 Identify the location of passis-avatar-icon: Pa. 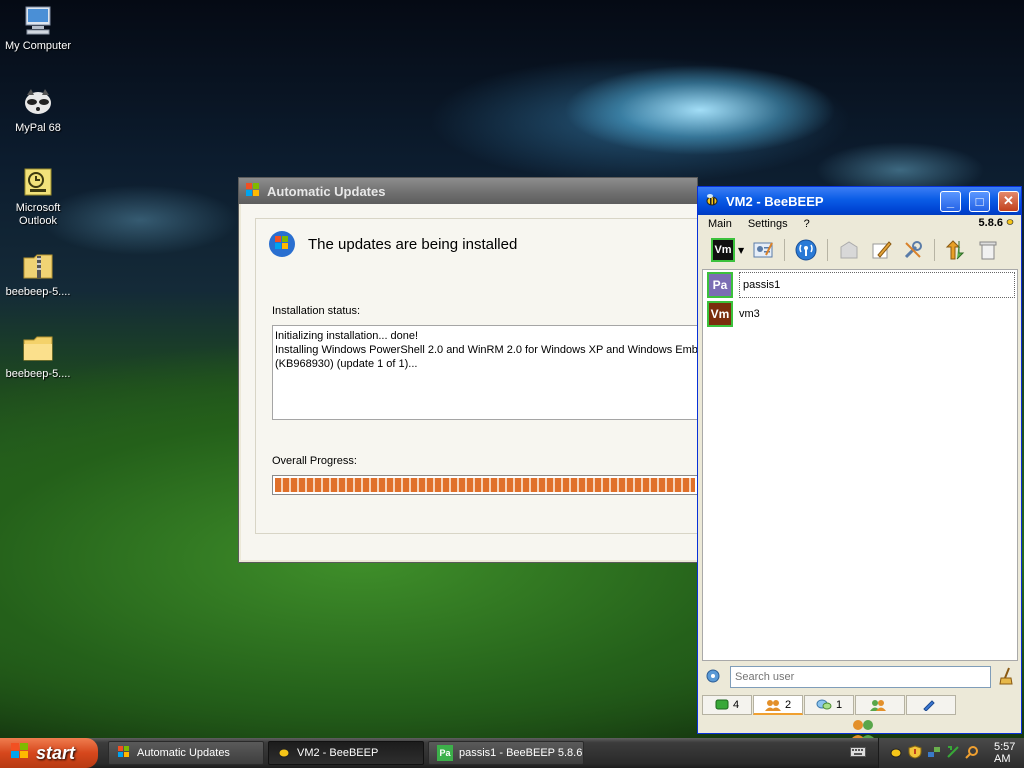
(445, 753).